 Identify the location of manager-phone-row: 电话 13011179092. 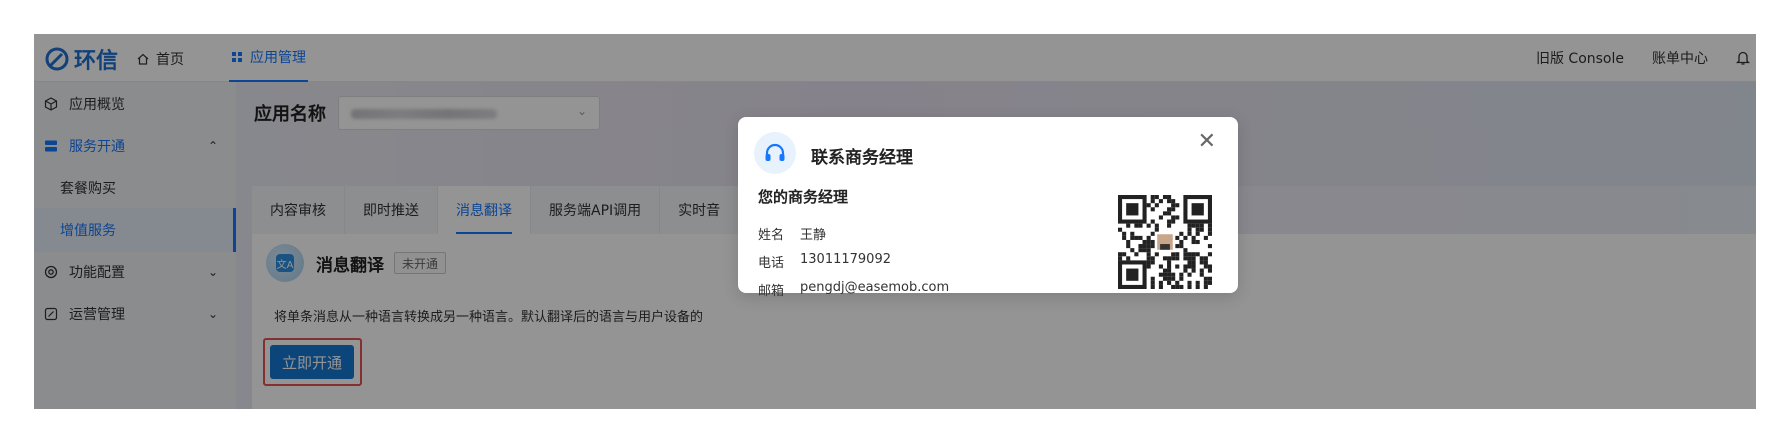
(824, 261).